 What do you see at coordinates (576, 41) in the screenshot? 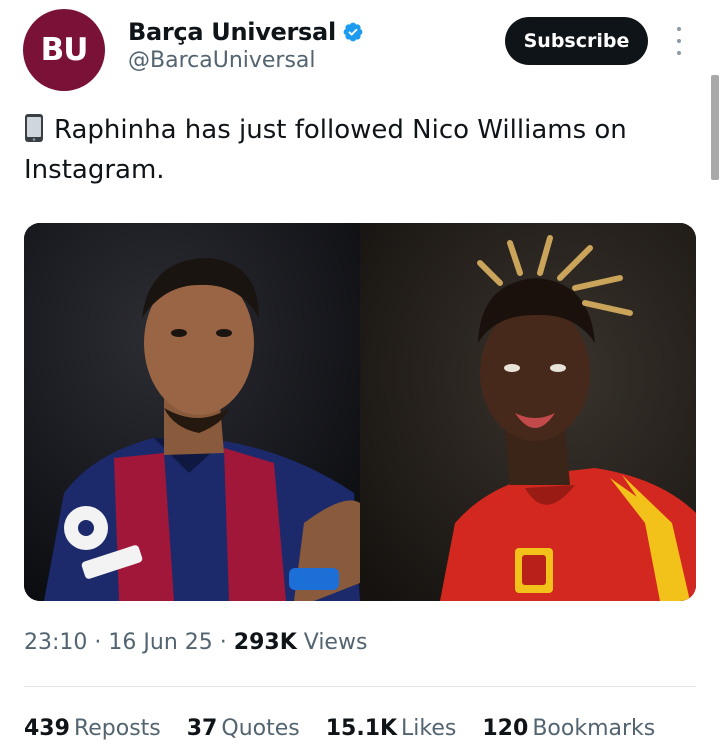
I see `subscribe-button: Subscribe` at bounding box center [576, 41].